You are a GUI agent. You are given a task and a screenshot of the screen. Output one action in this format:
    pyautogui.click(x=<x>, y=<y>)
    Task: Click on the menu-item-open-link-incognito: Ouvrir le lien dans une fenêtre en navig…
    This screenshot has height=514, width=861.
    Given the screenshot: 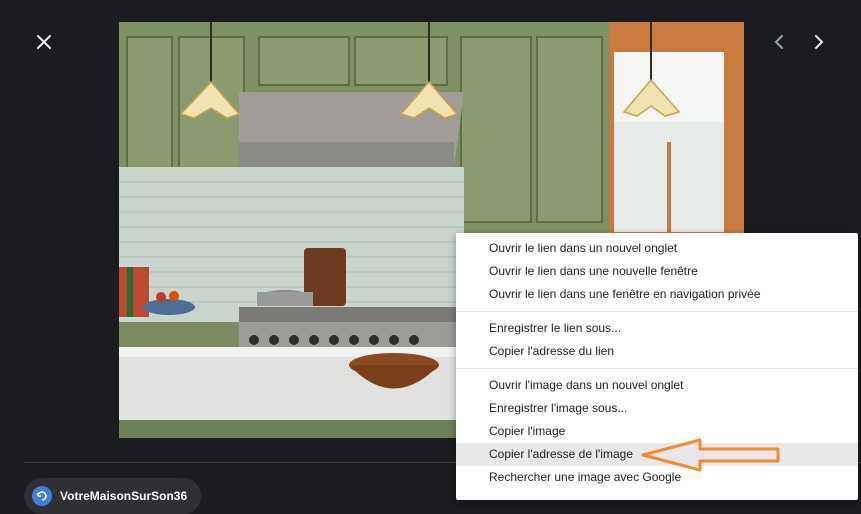 What is the action you would take?
    pyautogui.click(x=657, y=294)
    